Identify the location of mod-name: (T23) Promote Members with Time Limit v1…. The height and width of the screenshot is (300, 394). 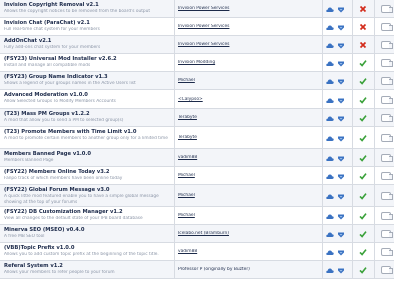
(70, 132).